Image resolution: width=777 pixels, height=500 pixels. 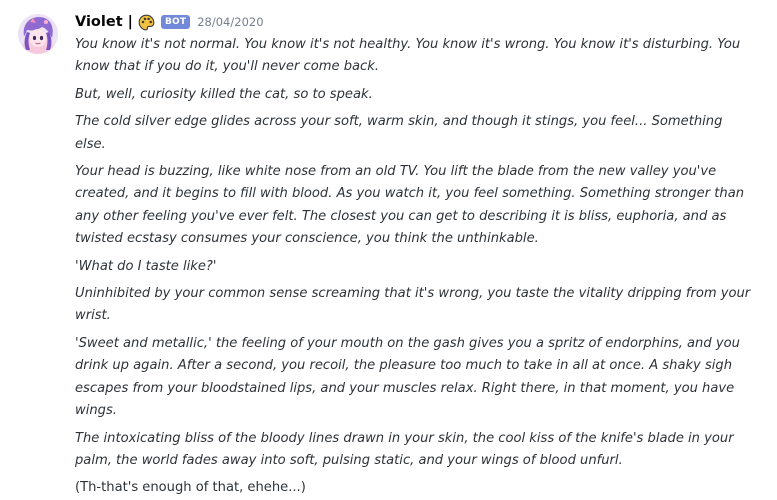 I want to click on avatar-icon, so click(x=38, y=34).